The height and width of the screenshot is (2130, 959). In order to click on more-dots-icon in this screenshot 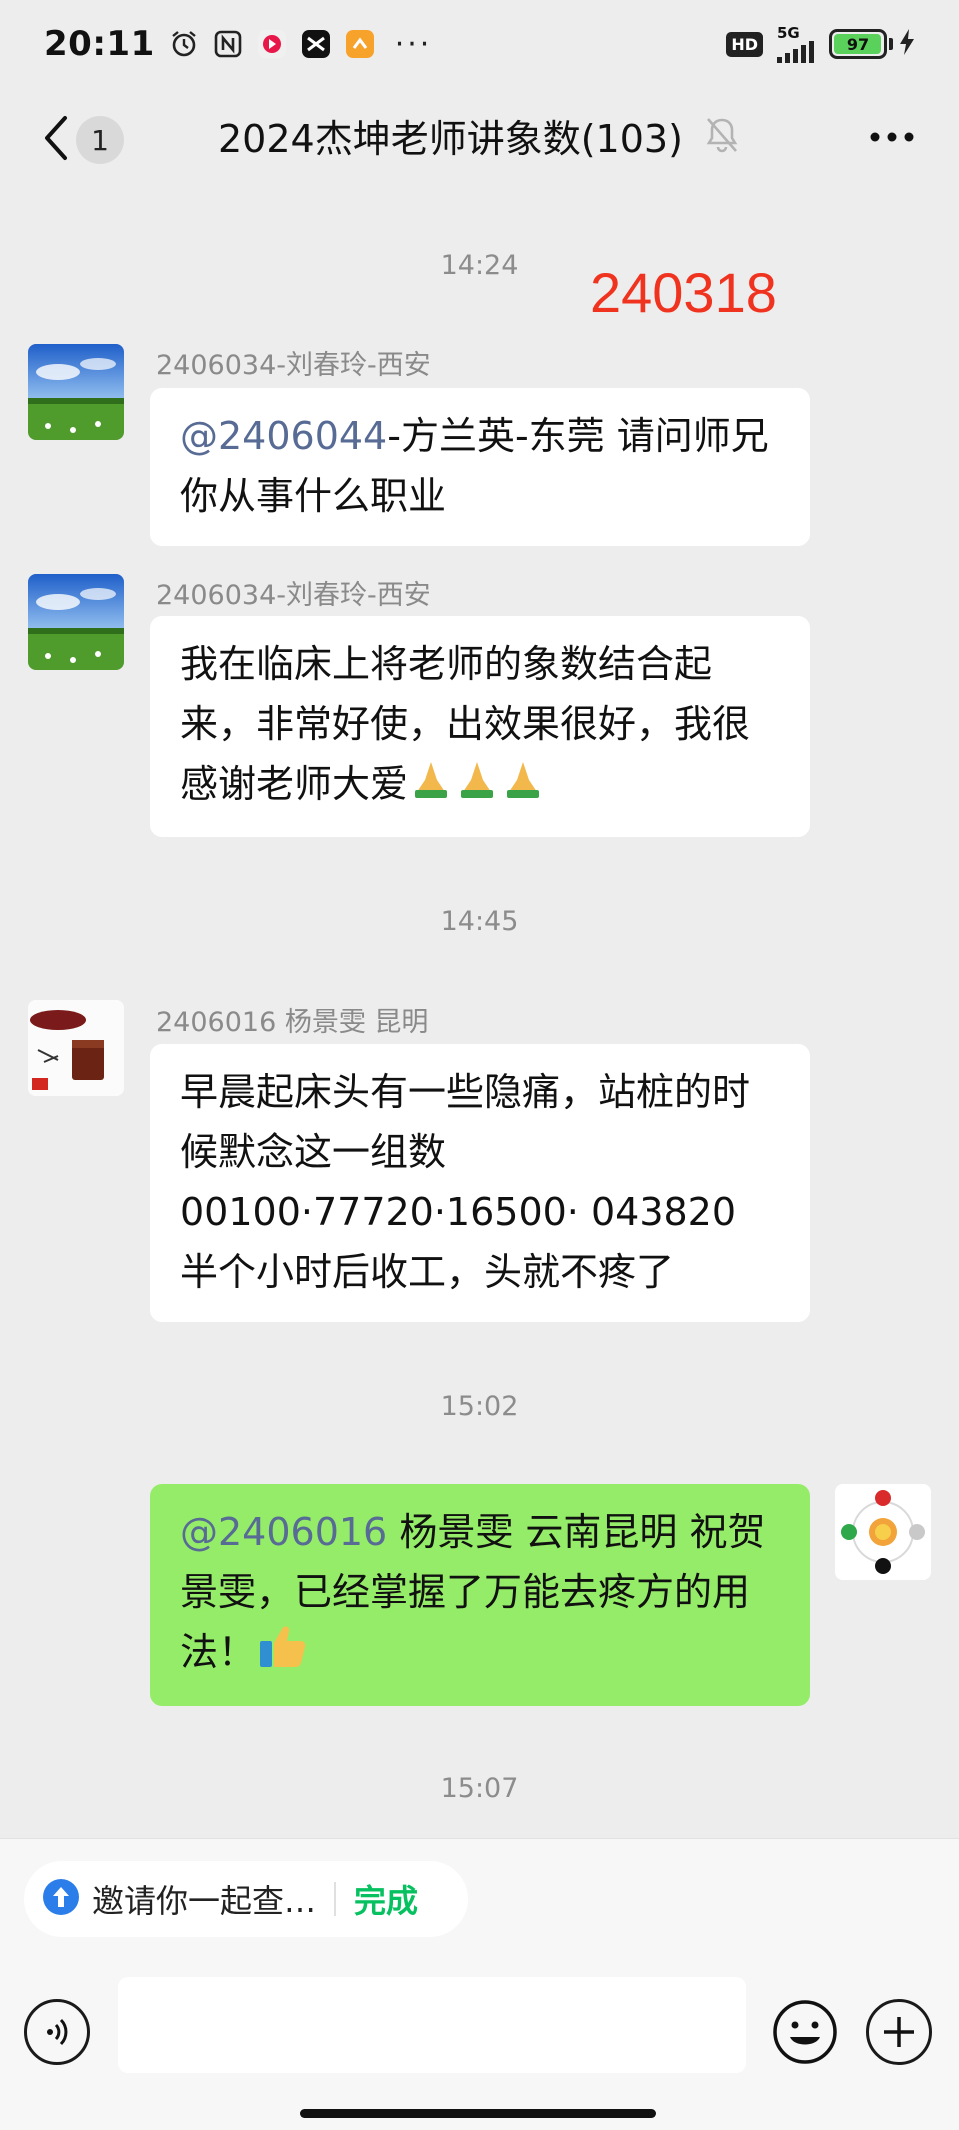, I will do `click(892, 137)`.